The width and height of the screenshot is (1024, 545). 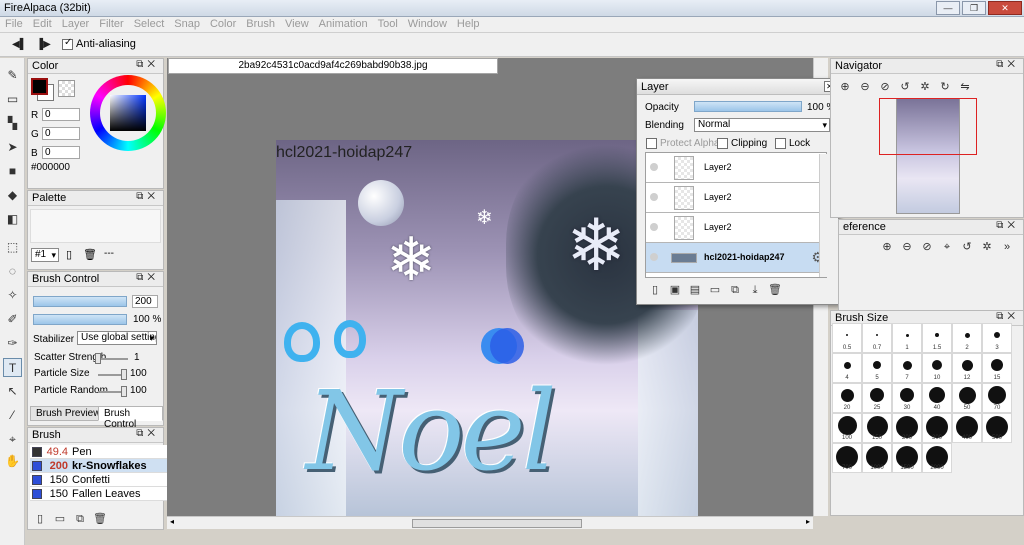 I want to click on horizontal-scroll-thumb, so click(x=497, y=523).